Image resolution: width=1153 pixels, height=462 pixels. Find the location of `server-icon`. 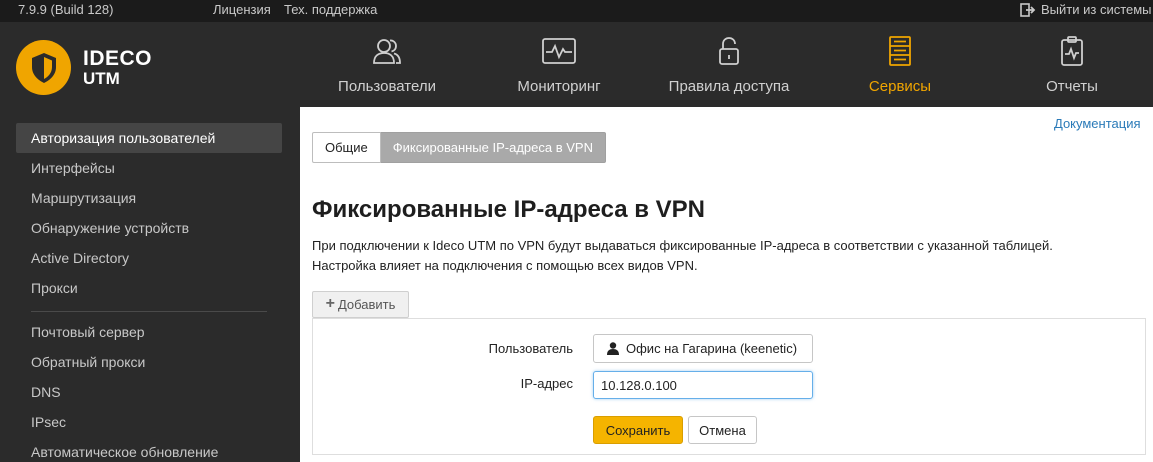

server-icon is located at coordinates (900, 47).